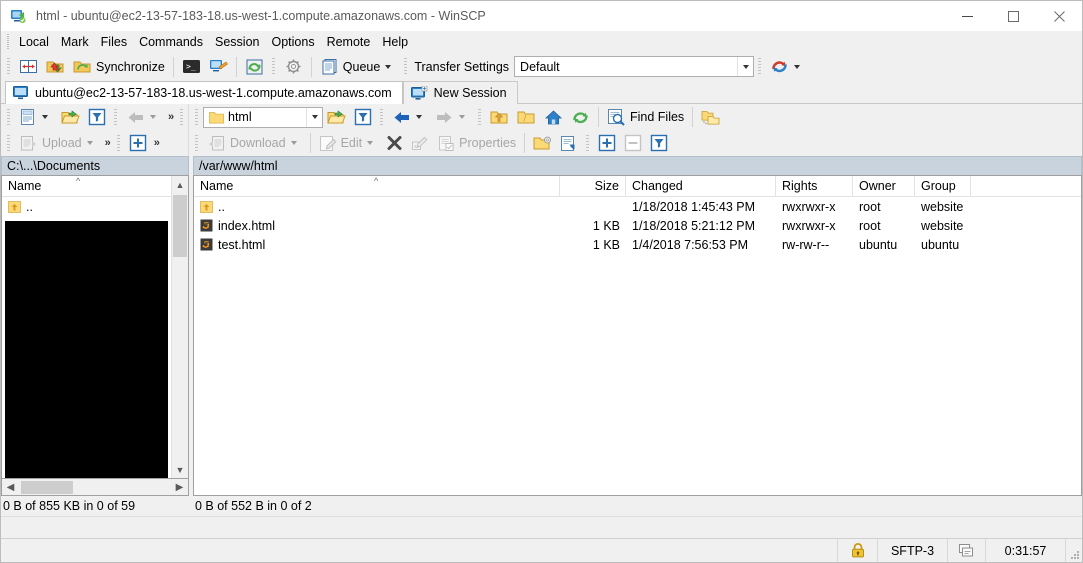 Image resolution: width=1083 pixels, height=563 pixels. What do you see at coordinates (28, 67) in the screenshot?
I see `compare-directories-button` at bounding box center [28, 67].